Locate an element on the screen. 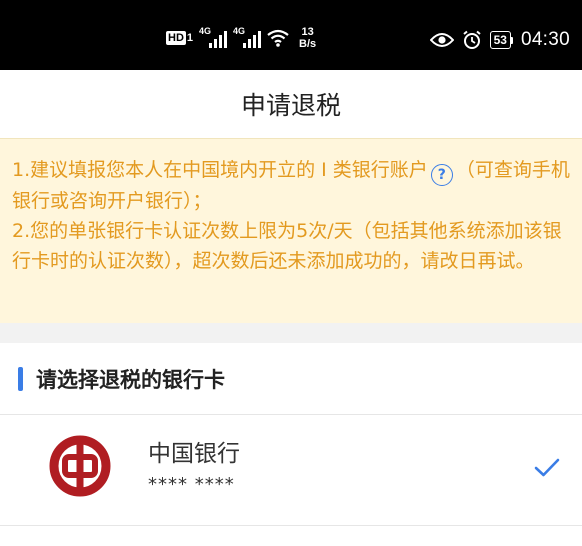 This screenshot has width=582, height=546. bank-name: 中国银行 is located at coordinates (194, 454).